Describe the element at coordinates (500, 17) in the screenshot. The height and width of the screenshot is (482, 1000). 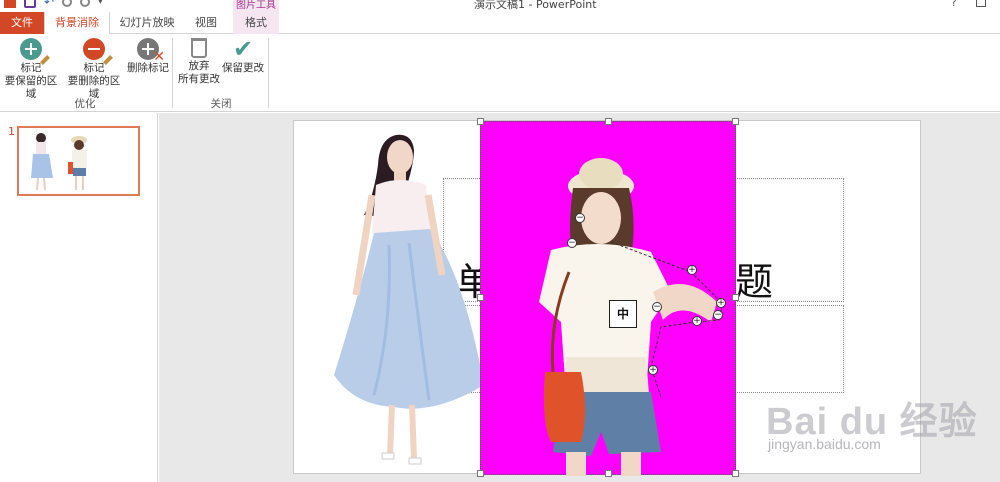
I see `ribbon-tabs: 文件 背景消除 幻灯片放映 视图 图片工具 格式` at that location.